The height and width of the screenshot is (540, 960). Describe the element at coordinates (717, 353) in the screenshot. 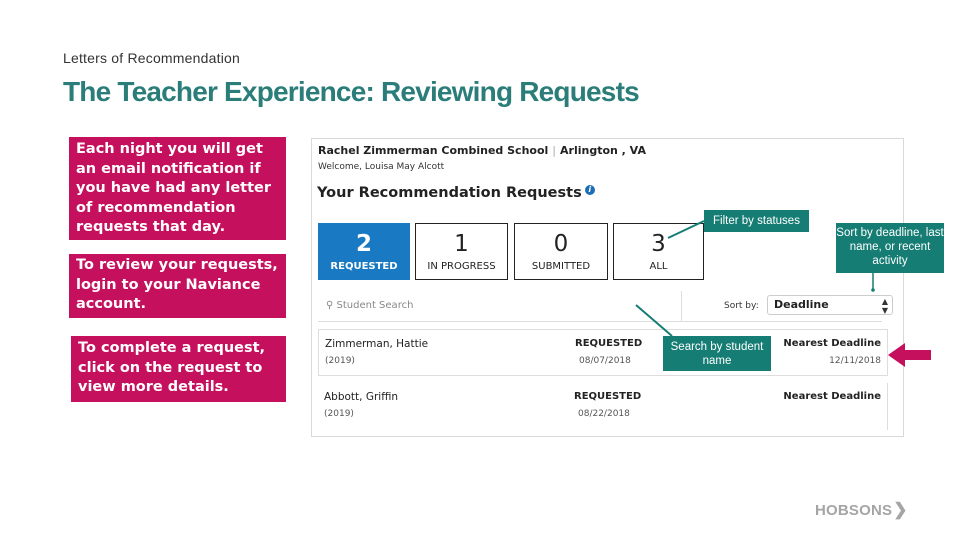

I see `annotation-search: Search by student name` at that location.